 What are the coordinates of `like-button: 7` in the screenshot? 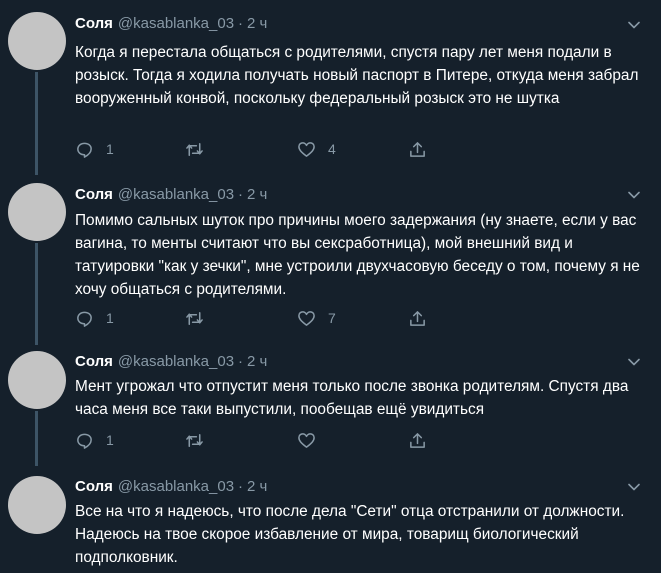 It's located at (316, 318).